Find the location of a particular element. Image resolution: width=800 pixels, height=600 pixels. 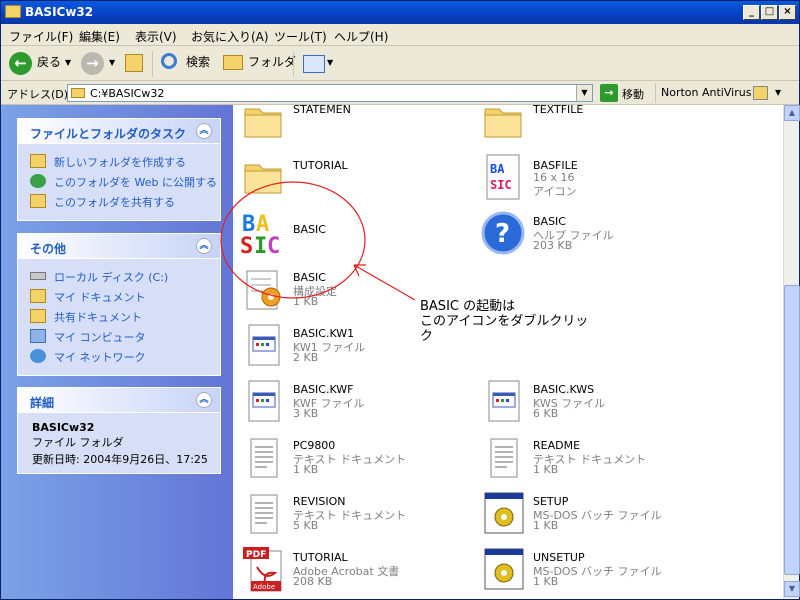

file-meta: 203 KB is located at coordinates (553, 245).